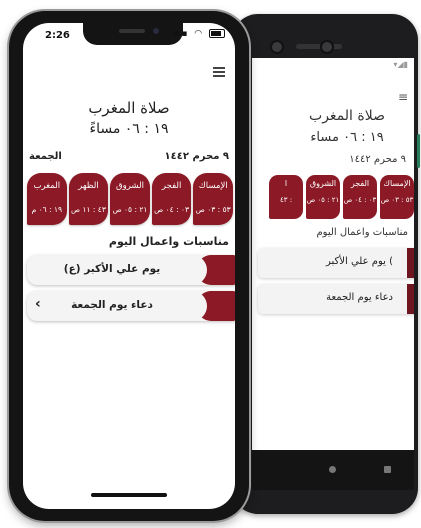 This screenshot has width=421, height=528. I want to click on prayer-card-imsak: الإمساك ٥٣ : ٠٣ ص, so click(213, 199).